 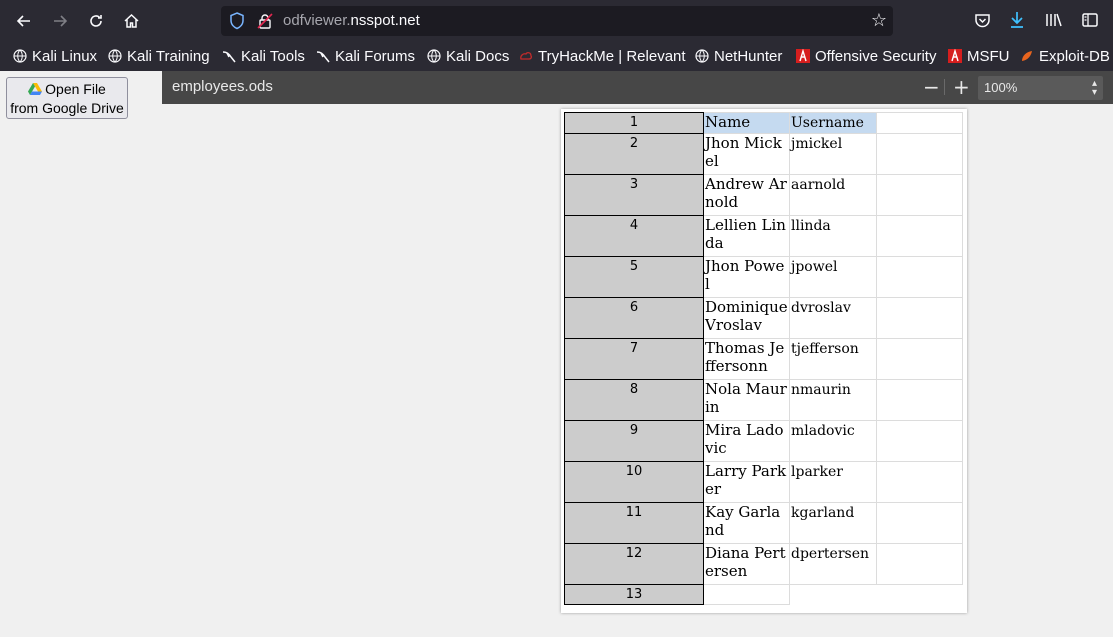 What do you see at coordinates (1001, 87) in the screenshot?
I see `zoom-level-value: 100%` at bounding box center [1001, 87].